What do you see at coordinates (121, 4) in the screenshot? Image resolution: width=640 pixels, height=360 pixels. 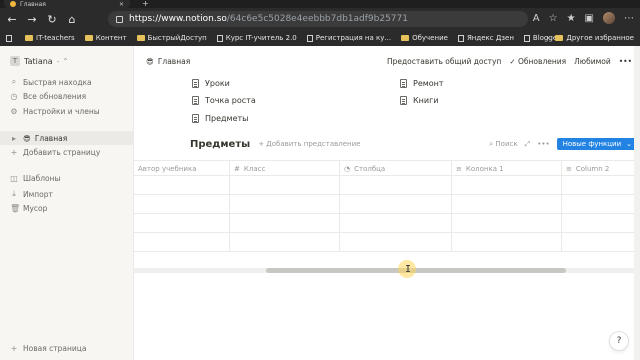 I see `close-tab-icon: ✕` at bounding box center [121, 4].